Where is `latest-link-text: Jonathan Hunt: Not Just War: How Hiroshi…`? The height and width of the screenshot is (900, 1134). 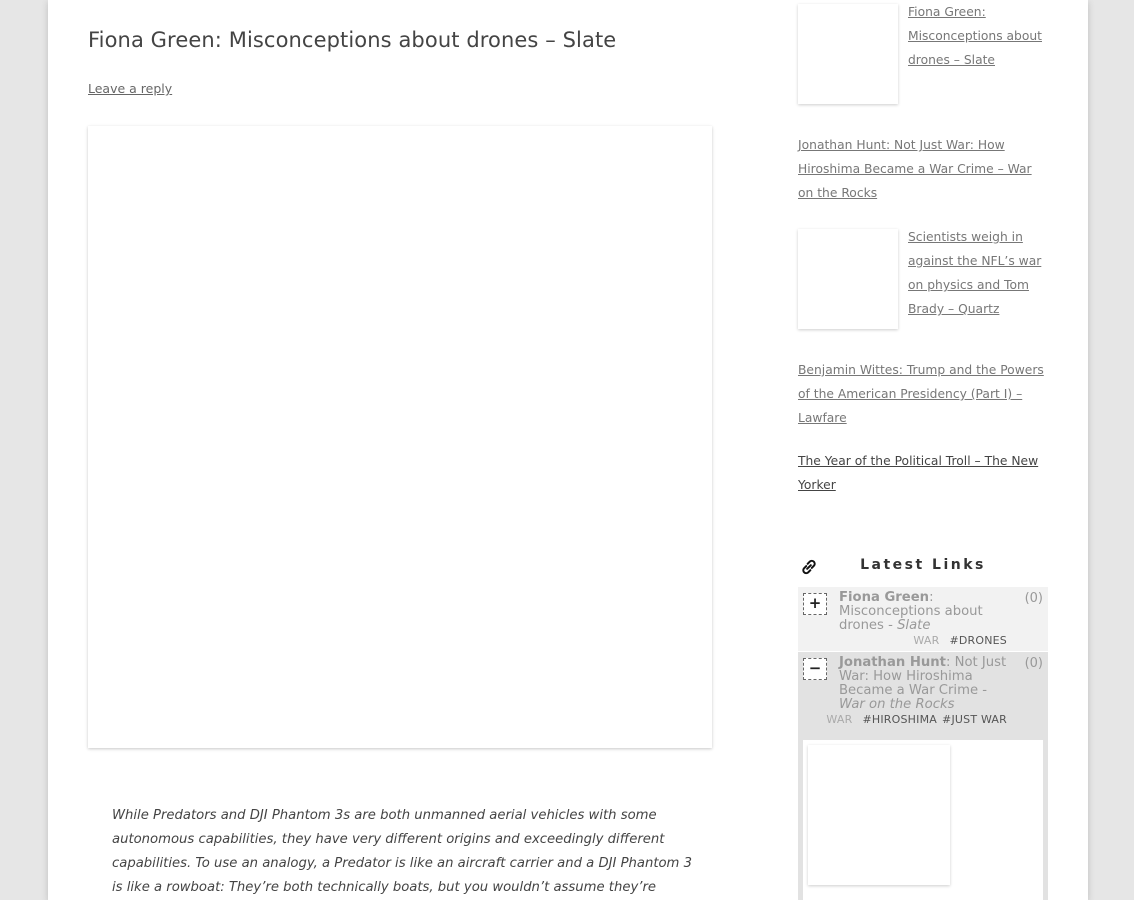 latest-link-text: Jonathan Hunt: Not Just War: How Hiroshi… is located at coordinates (924, 684).